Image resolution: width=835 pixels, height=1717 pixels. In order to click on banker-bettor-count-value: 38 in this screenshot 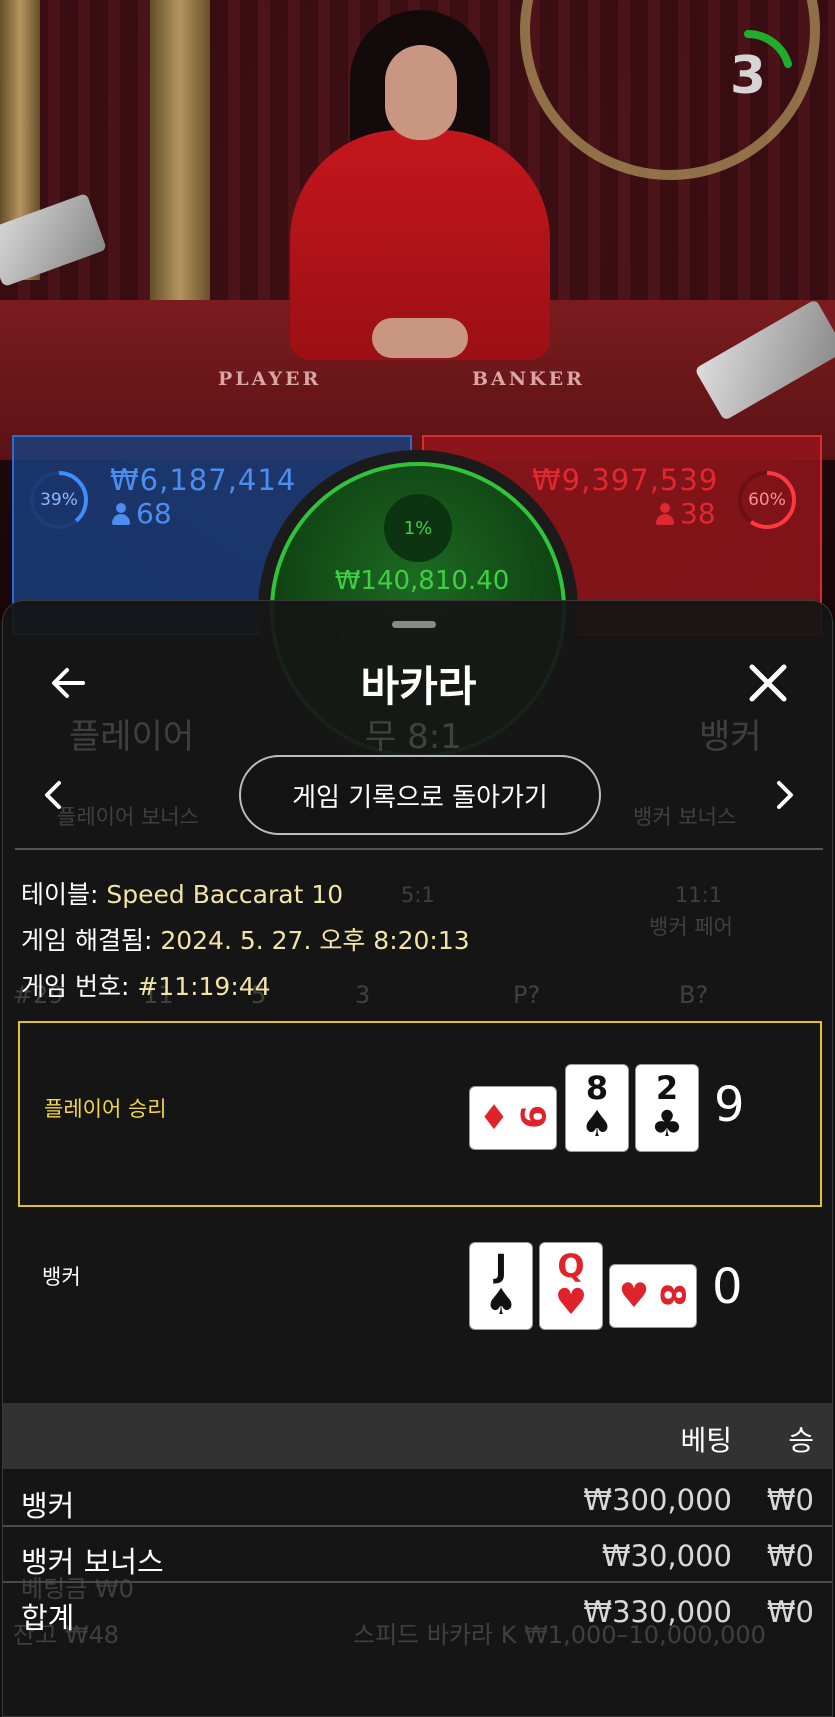, I will do `click(698, 513)`.